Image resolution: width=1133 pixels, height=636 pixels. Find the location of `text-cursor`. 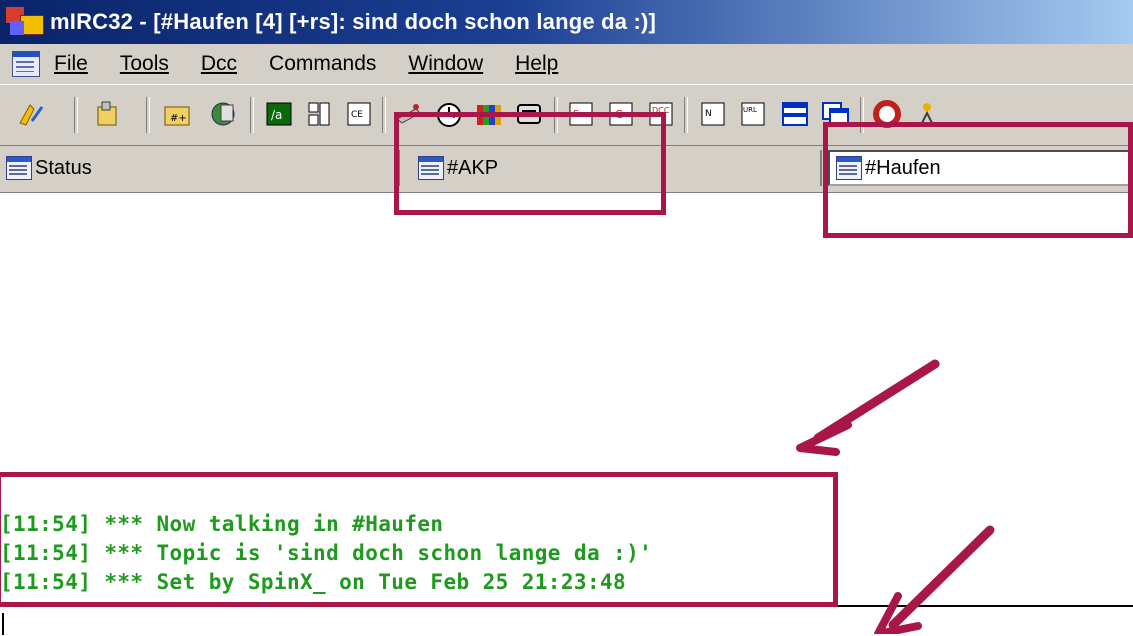

text-cursor is located at coordinates (3, 624).